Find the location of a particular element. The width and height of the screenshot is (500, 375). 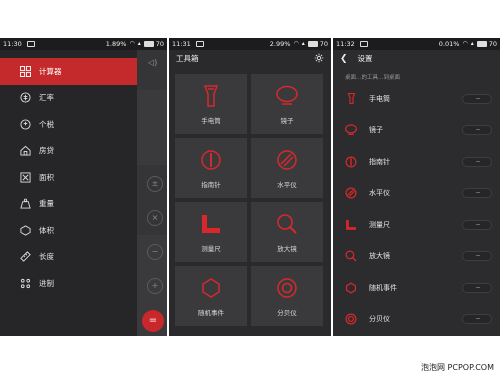

mirror-icon is located at coordinates (287, 96).